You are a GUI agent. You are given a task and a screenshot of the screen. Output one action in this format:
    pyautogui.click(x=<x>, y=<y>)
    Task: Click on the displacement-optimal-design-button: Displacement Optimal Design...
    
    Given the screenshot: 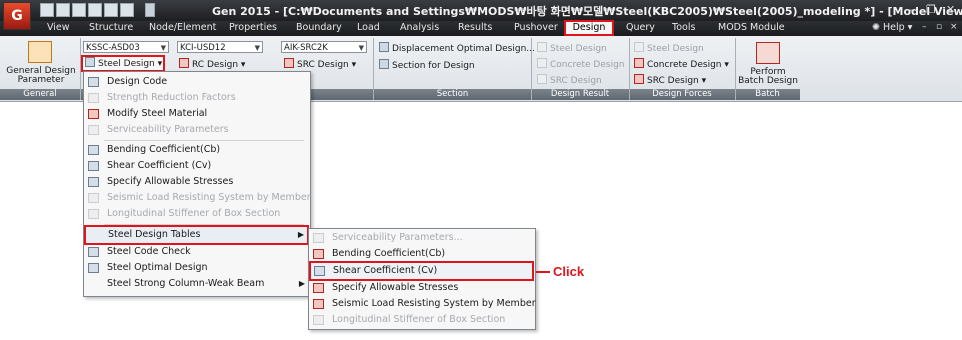 What is the action you would take?
    pyautogui.click(x=457, y=48)
    